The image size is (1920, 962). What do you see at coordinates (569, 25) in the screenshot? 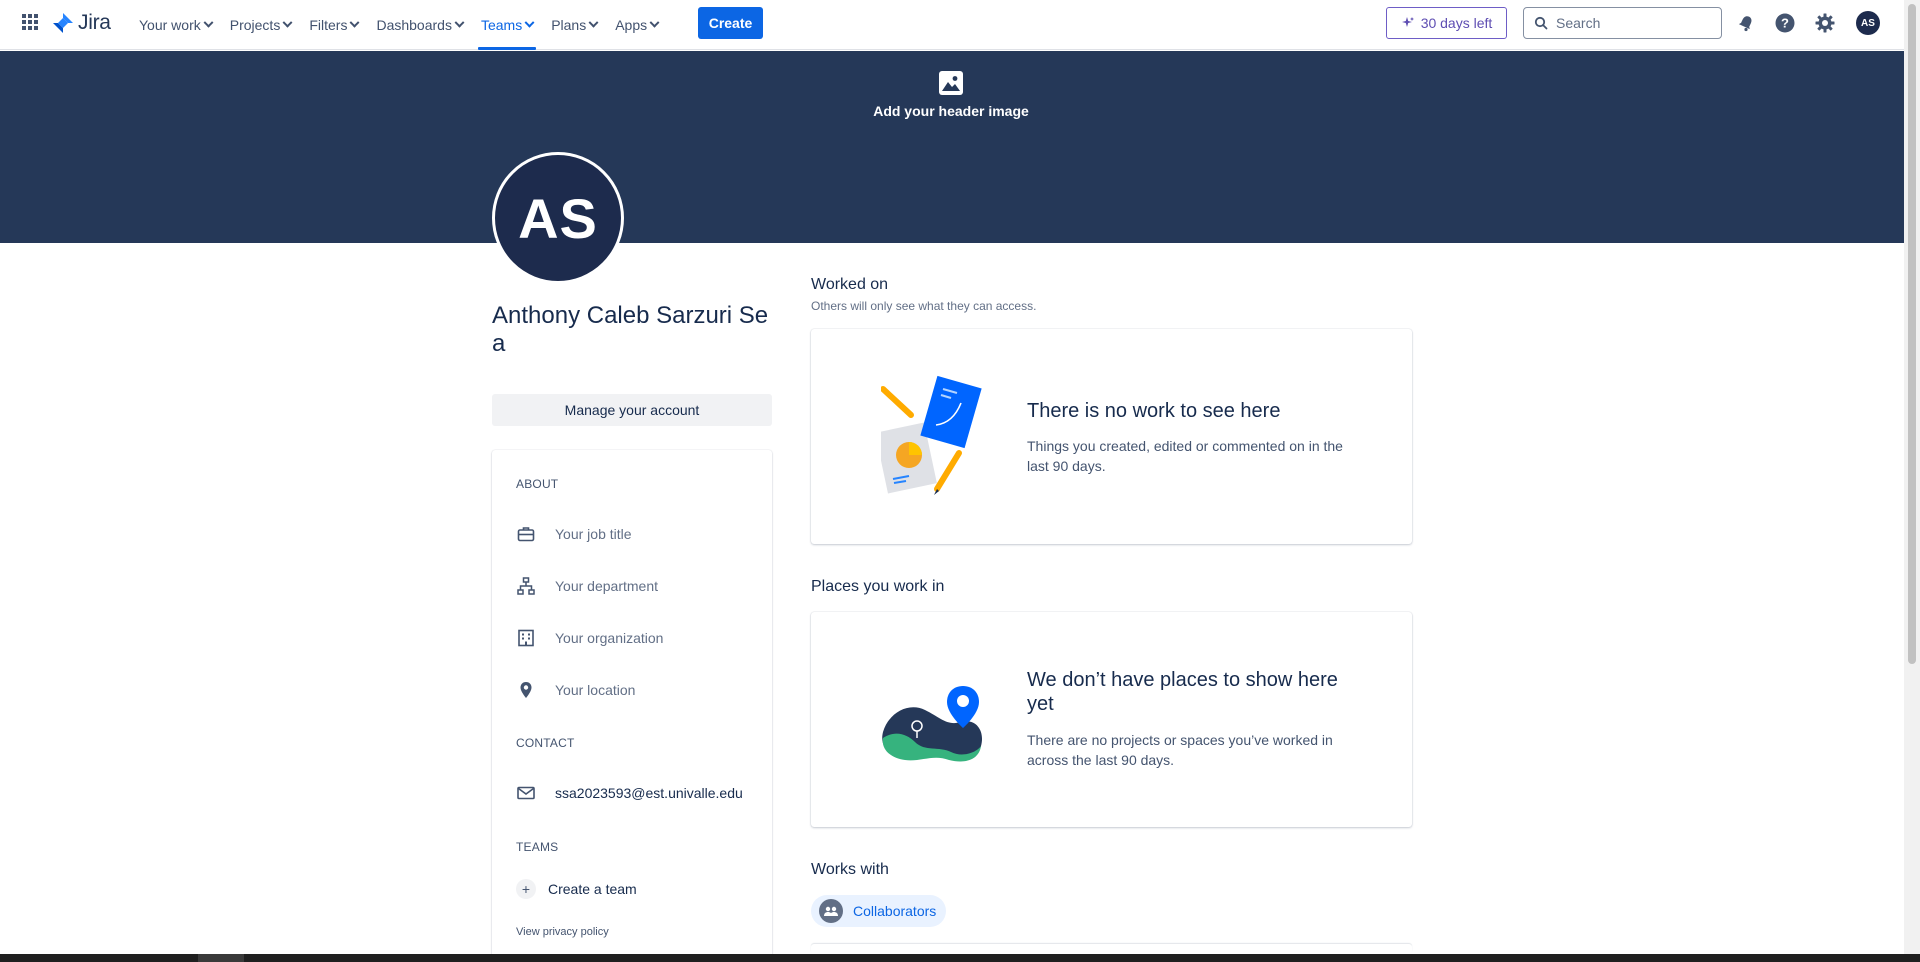
I see `nav-label: Plans` at bounding box center [569, 25].